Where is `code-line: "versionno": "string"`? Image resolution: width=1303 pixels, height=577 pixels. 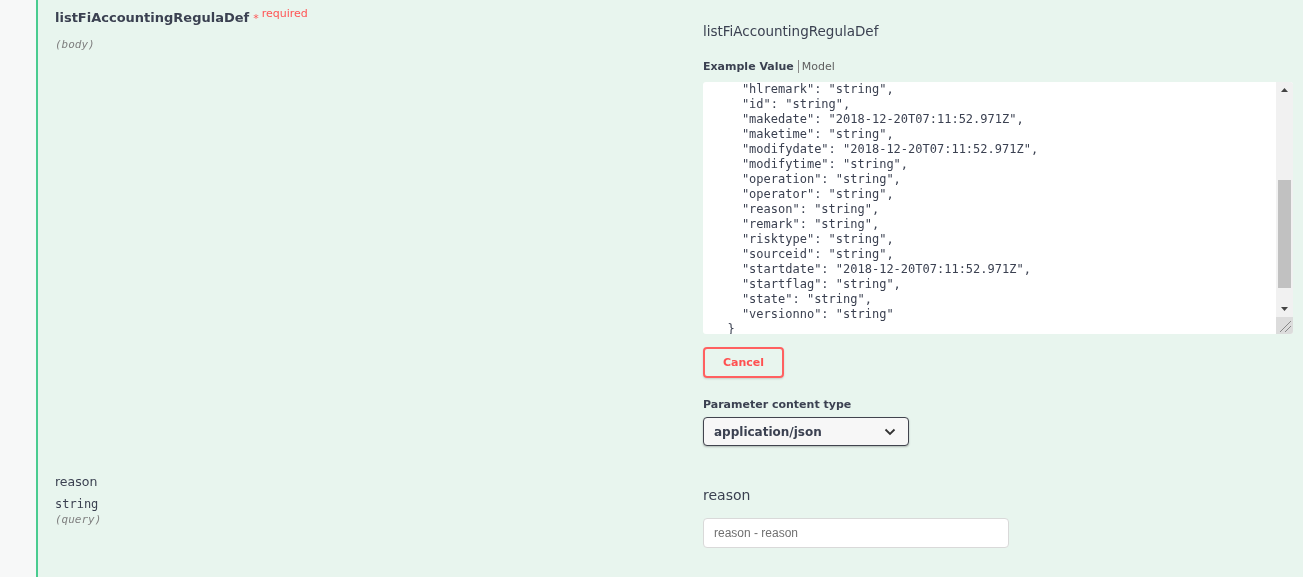 code-line: "versionno": "string" is located at coordinates (817, 314).